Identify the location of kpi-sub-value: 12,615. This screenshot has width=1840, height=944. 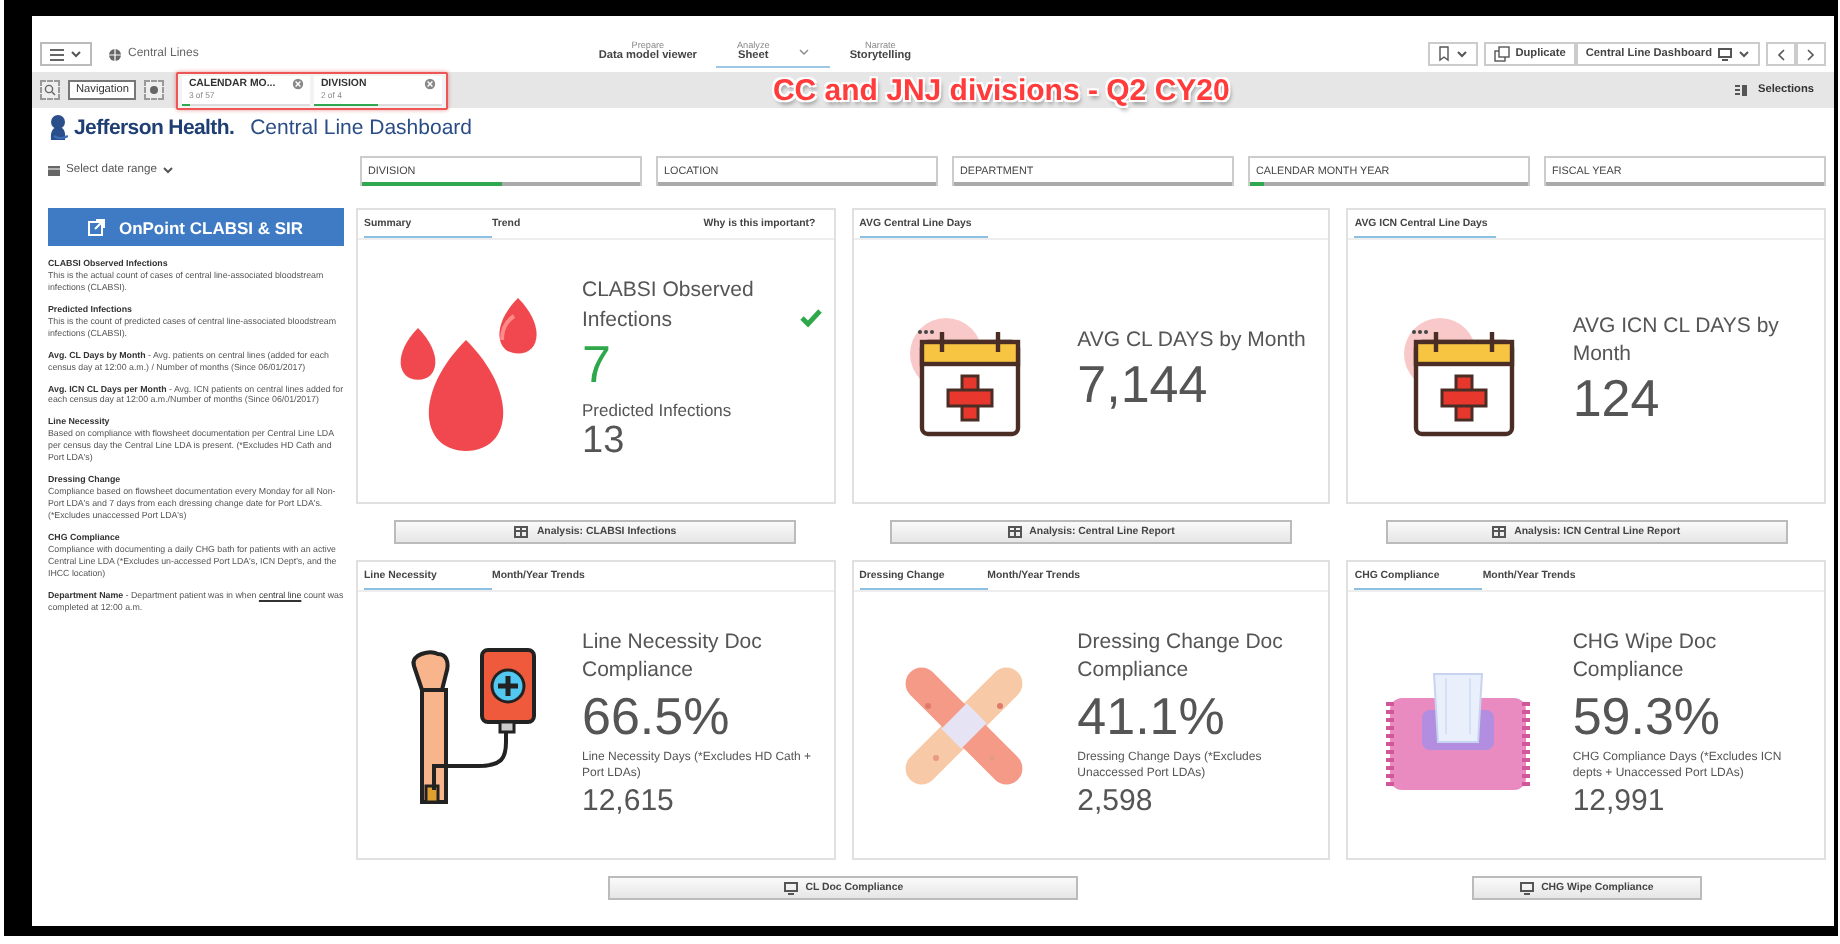
(629, 802).